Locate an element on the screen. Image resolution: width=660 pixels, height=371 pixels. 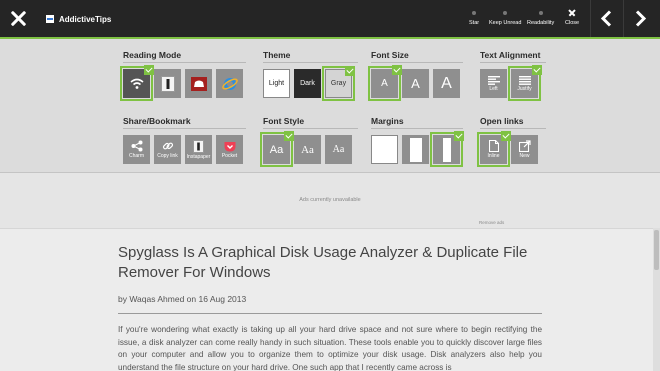
star-button: Star is located at coordinates (474, 20).